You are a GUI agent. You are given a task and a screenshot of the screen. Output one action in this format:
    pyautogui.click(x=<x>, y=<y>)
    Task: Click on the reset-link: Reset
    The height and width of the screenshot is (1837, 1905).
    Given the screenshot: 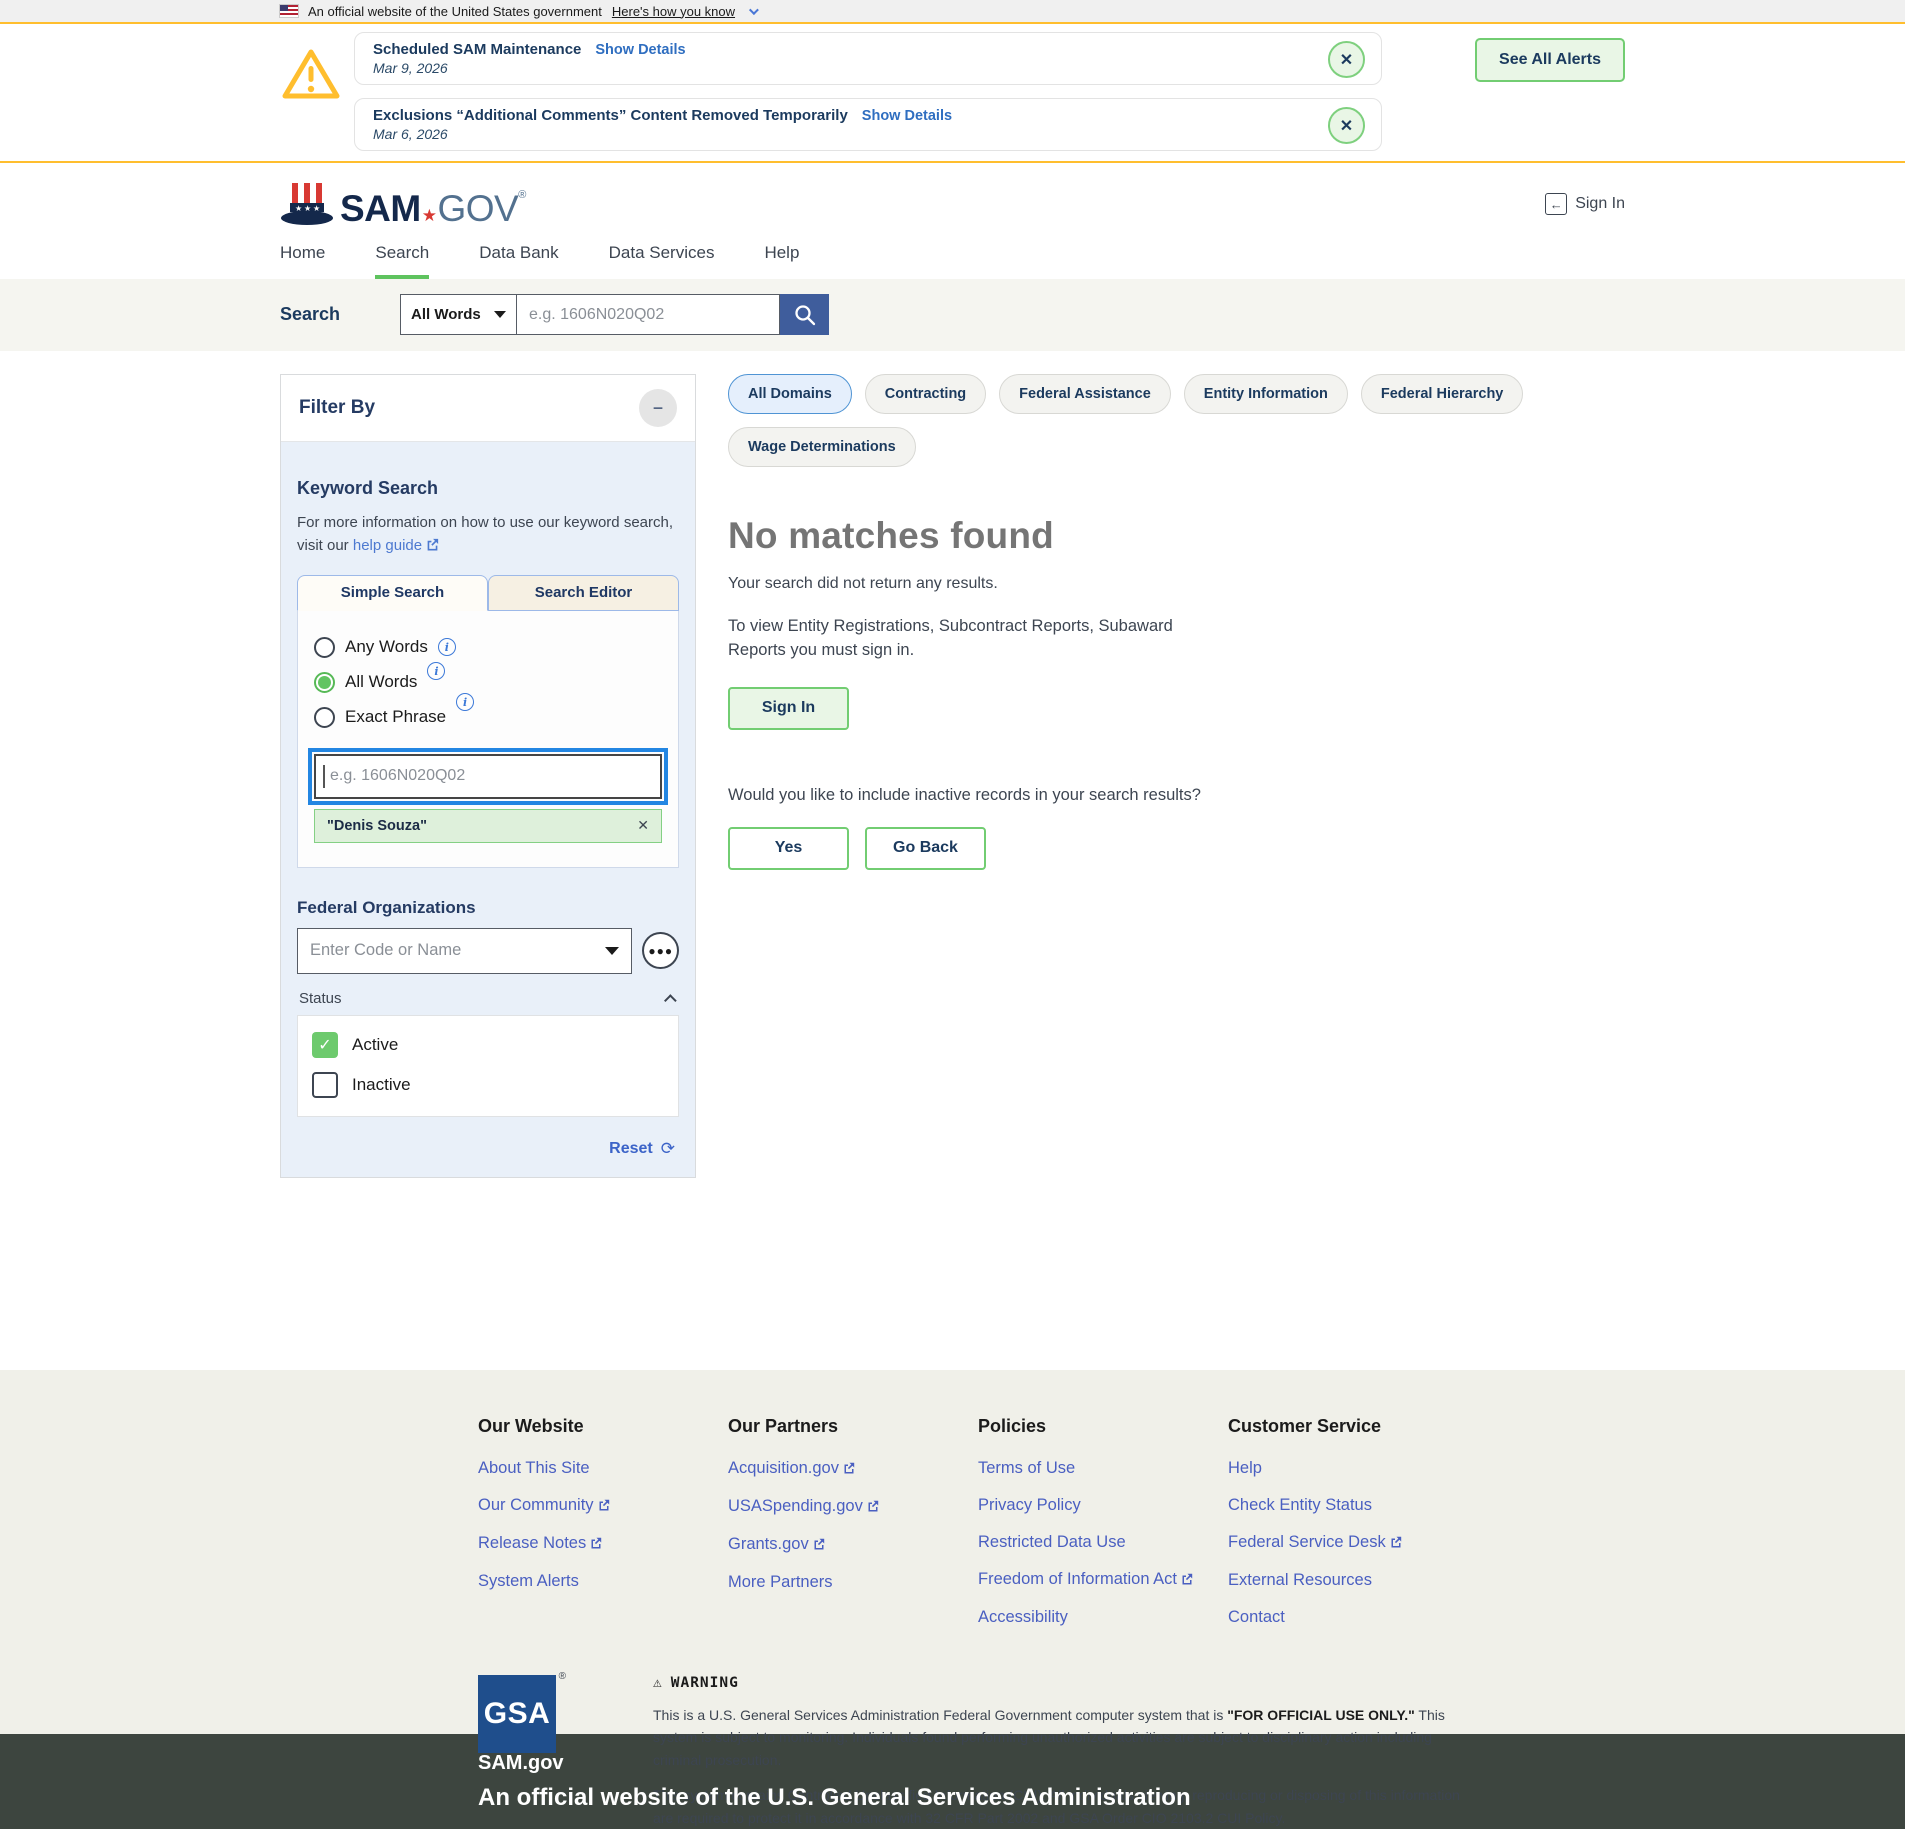 What is the action you would take?
    pyautogui.click(x=631, y=1149)
    